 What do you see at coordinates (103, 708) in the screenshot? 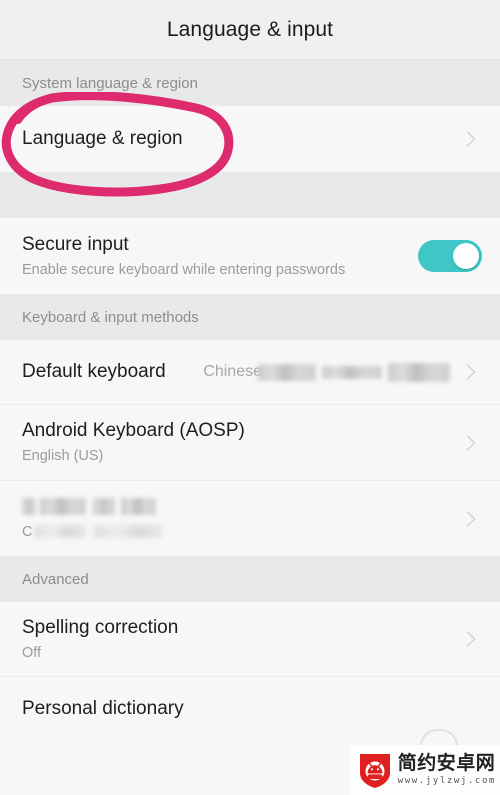
I see `list-item-title: Personal dictionary` at bounding box center [103, 708].